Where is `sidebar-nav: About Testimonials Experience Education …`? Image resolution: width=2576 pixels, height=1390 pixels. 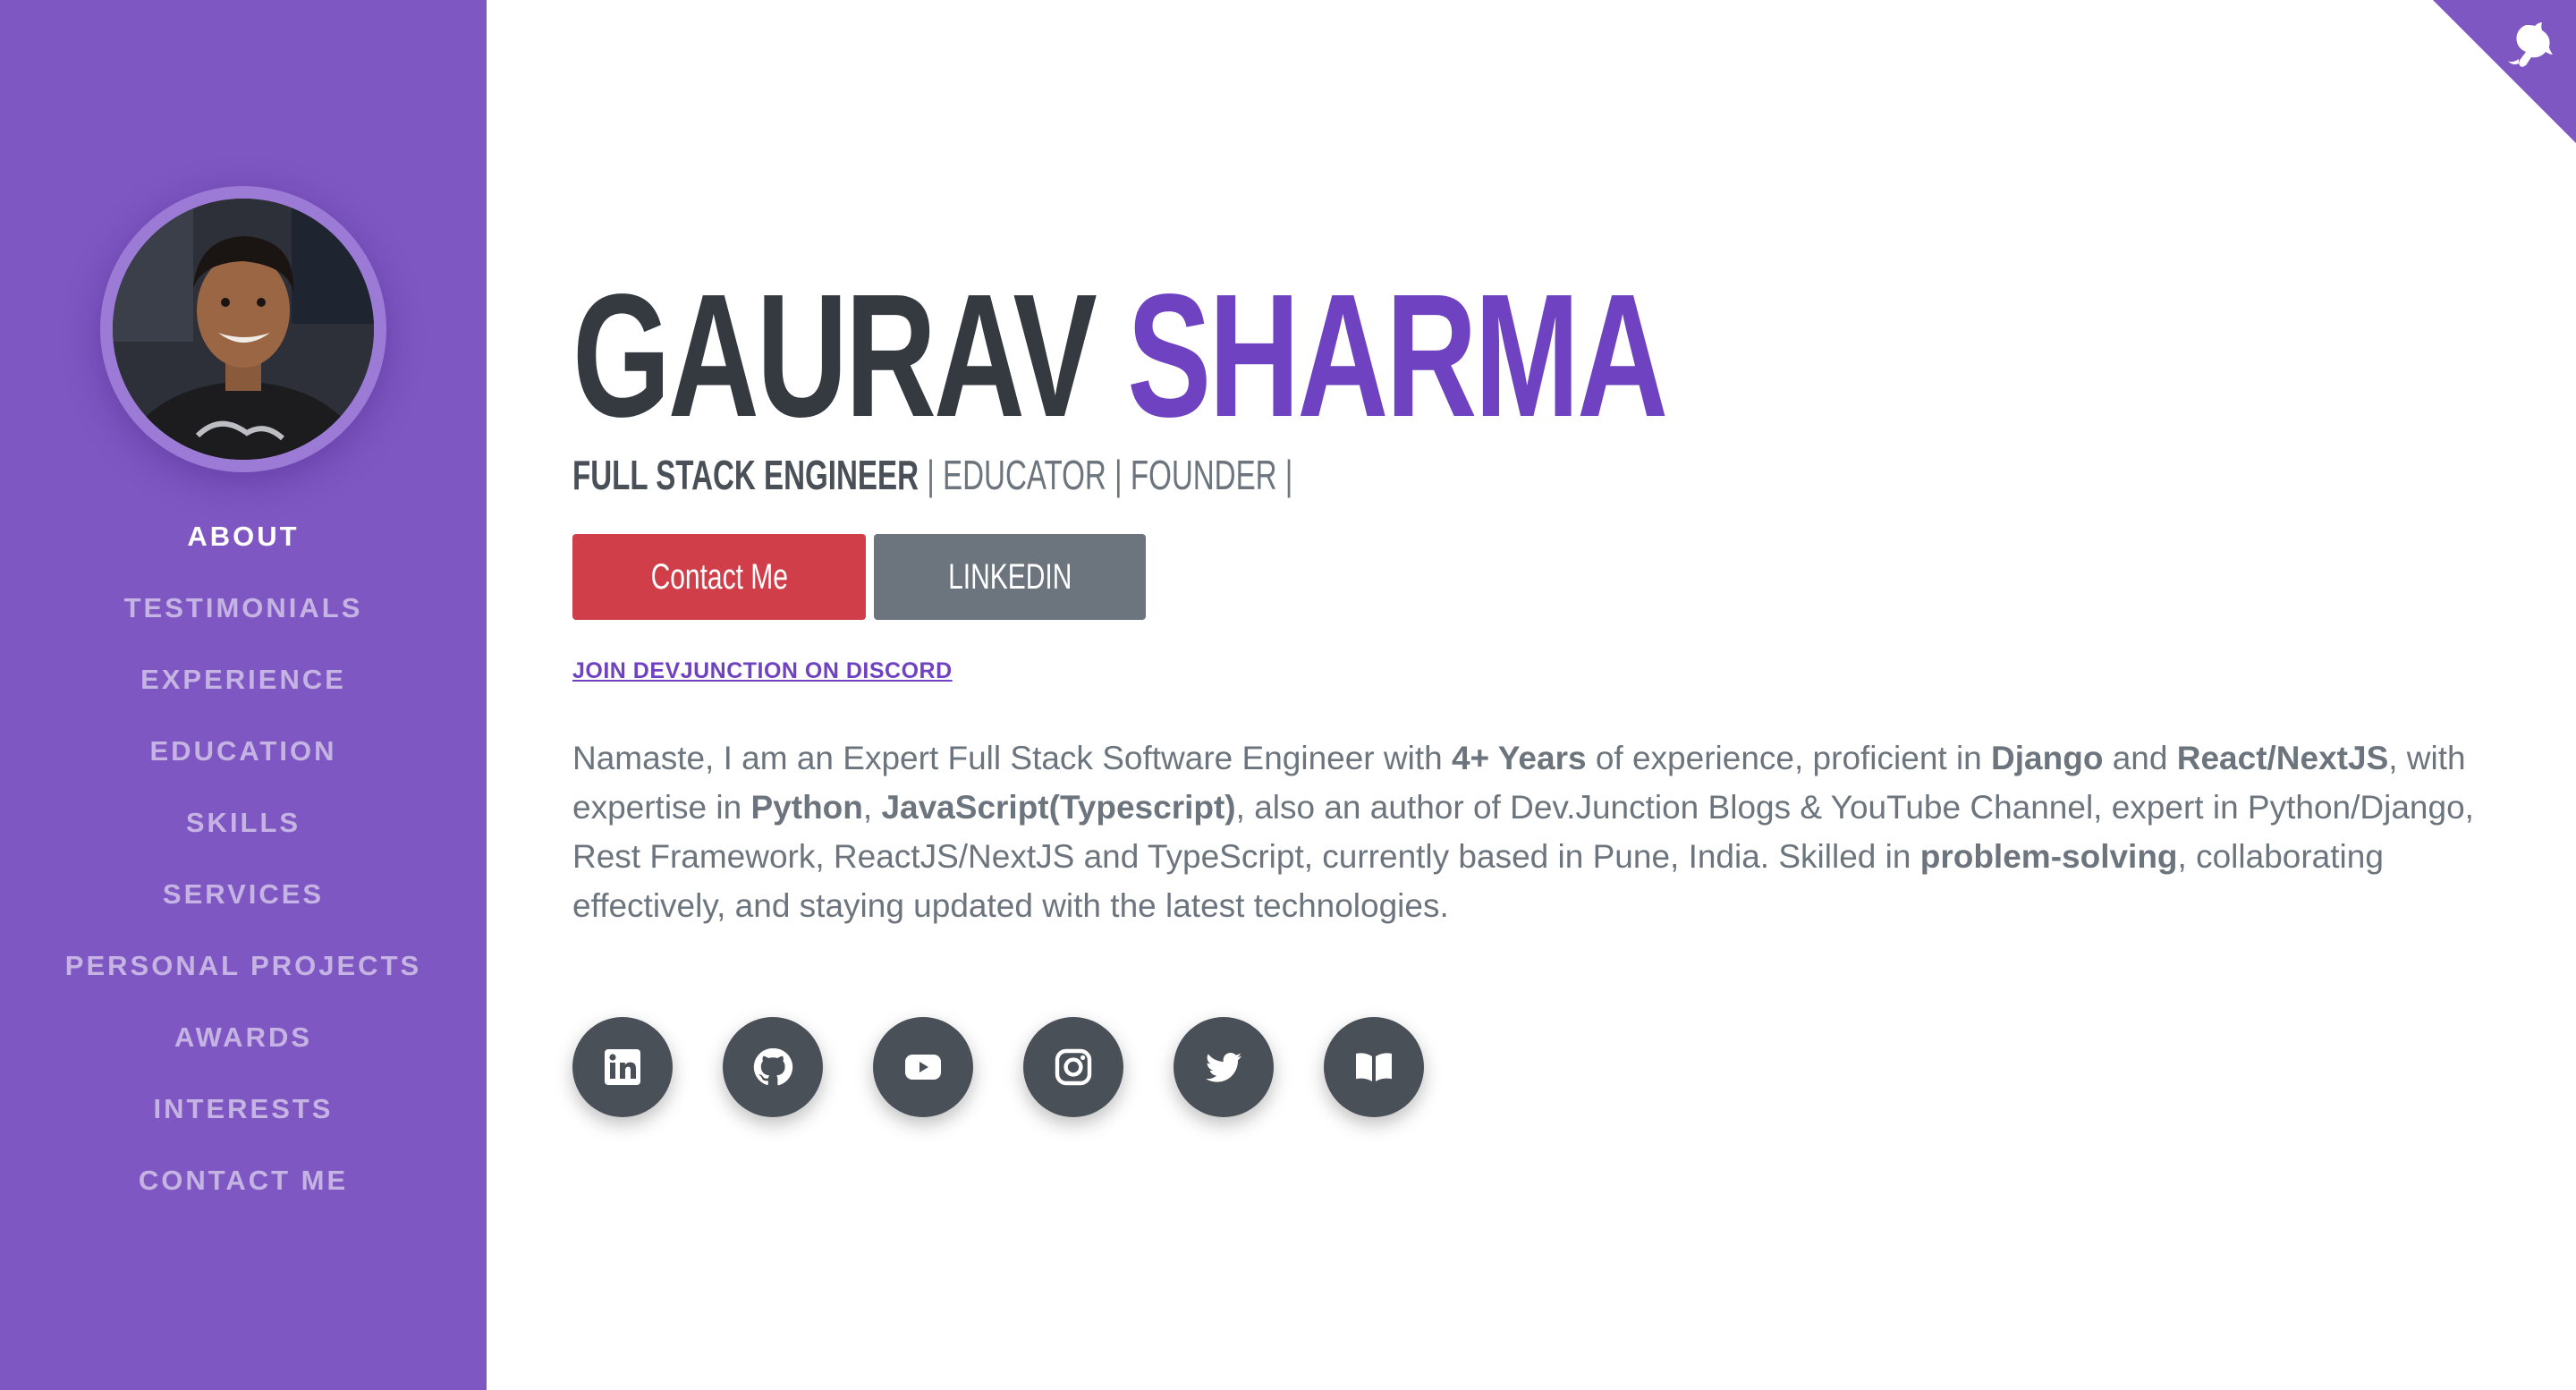 sidebar-nav: About Testimonials Experience Education … is located at coordinates (243, 858).